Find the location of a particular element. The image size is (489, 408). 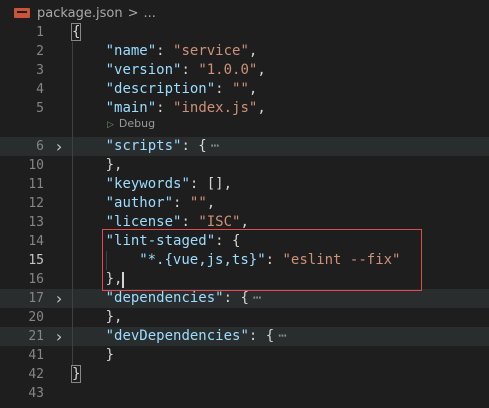

code-text: "dependencies": {⋯ is located at coordinates (184, 298).